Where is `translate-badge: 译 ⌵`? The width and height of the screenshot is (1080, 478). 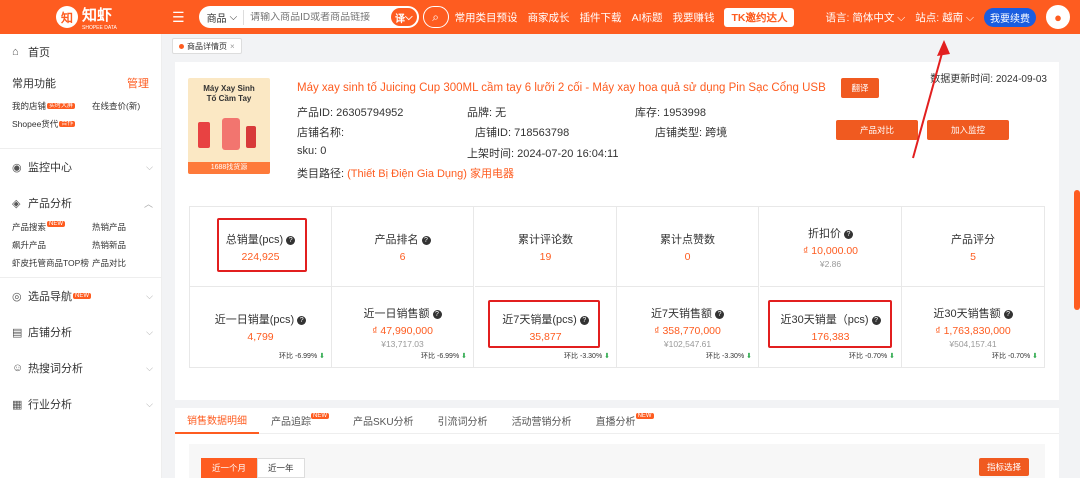
translate-badge: 译 ⌵ is located at coordinates (403, 17).